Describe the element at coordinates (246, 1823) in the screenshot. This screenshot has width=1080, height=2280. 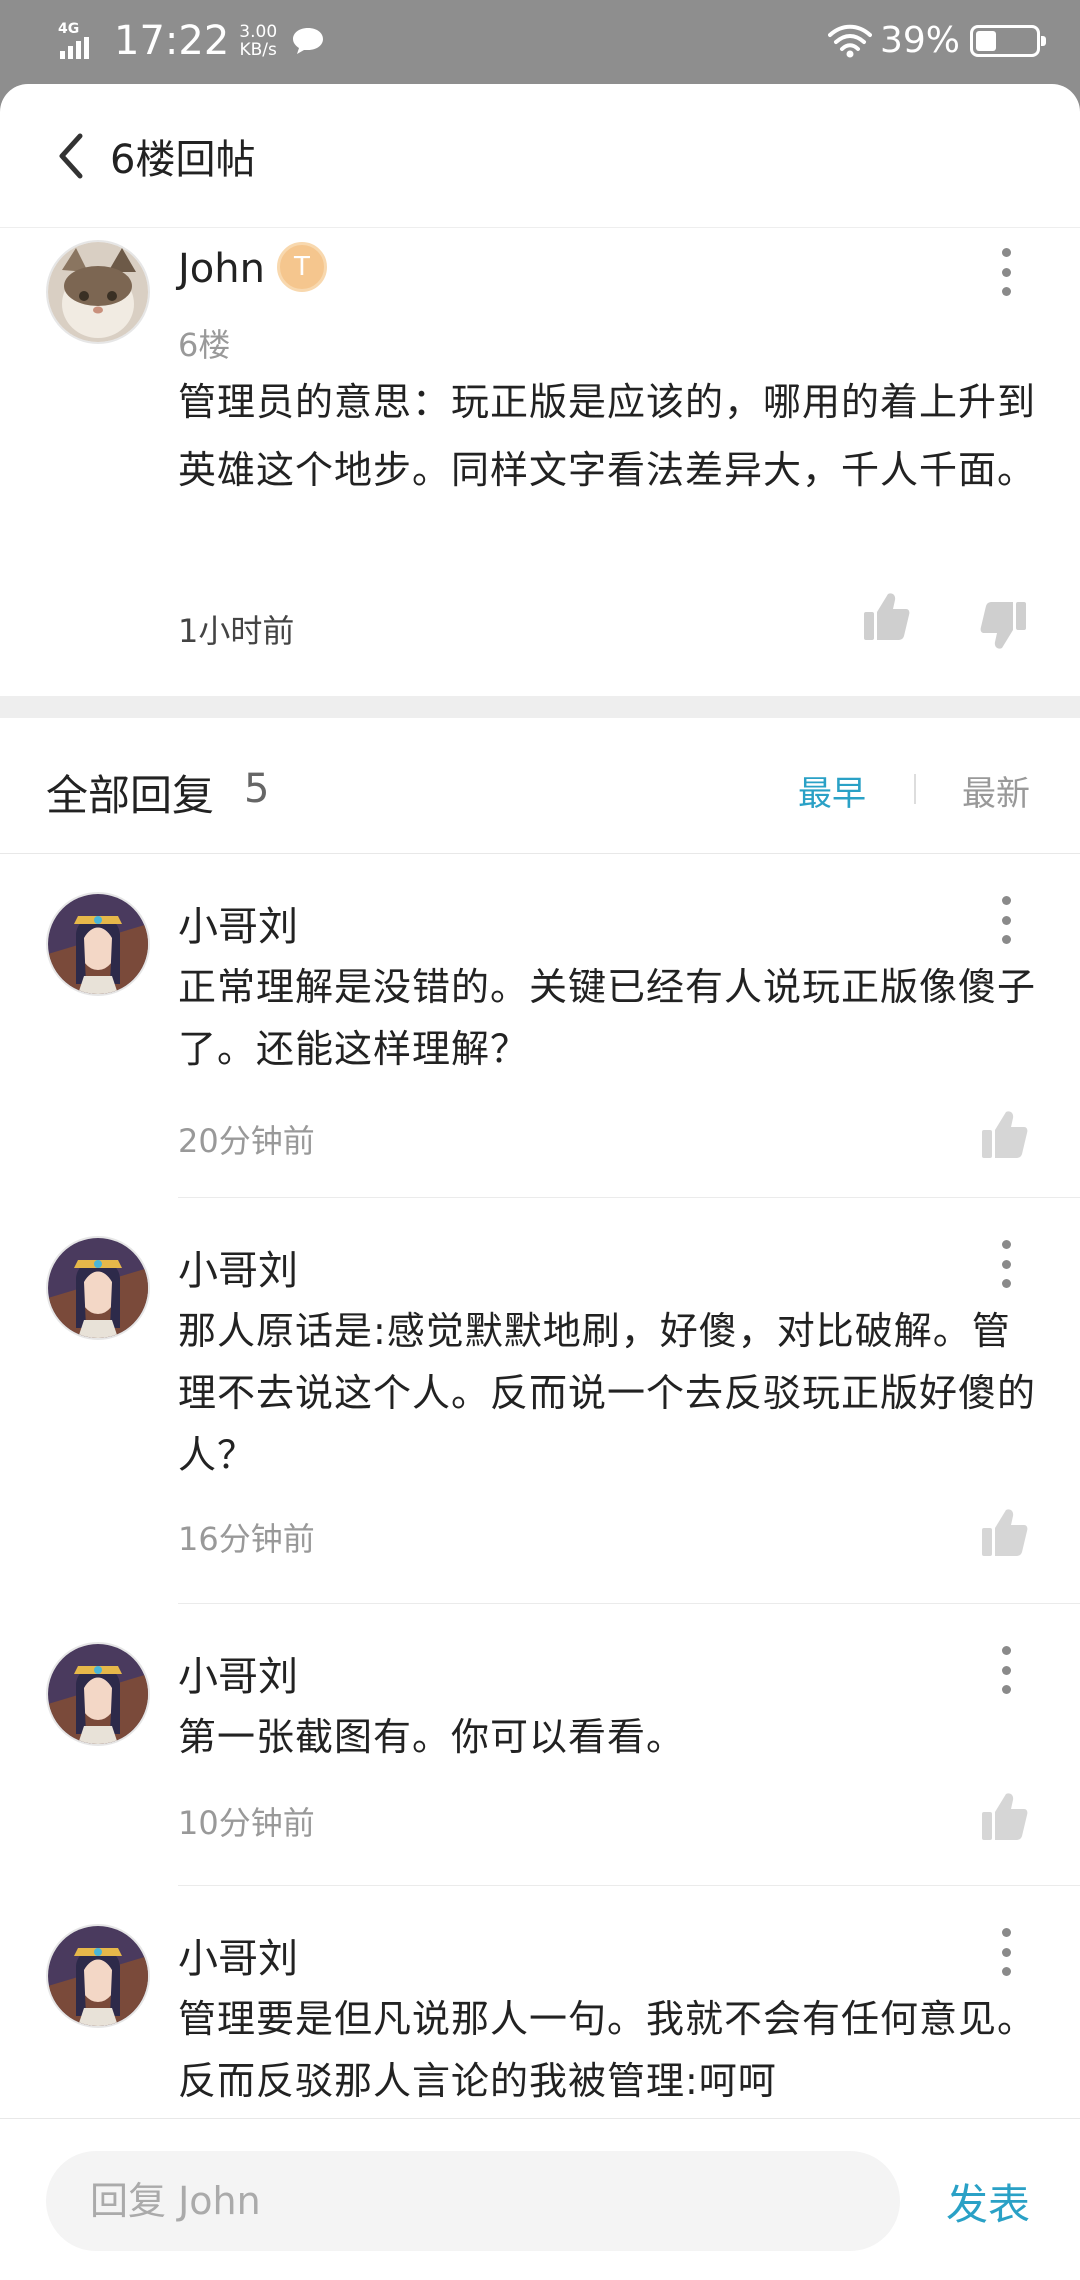
I see `reply-time: 10分钟前` at that location.